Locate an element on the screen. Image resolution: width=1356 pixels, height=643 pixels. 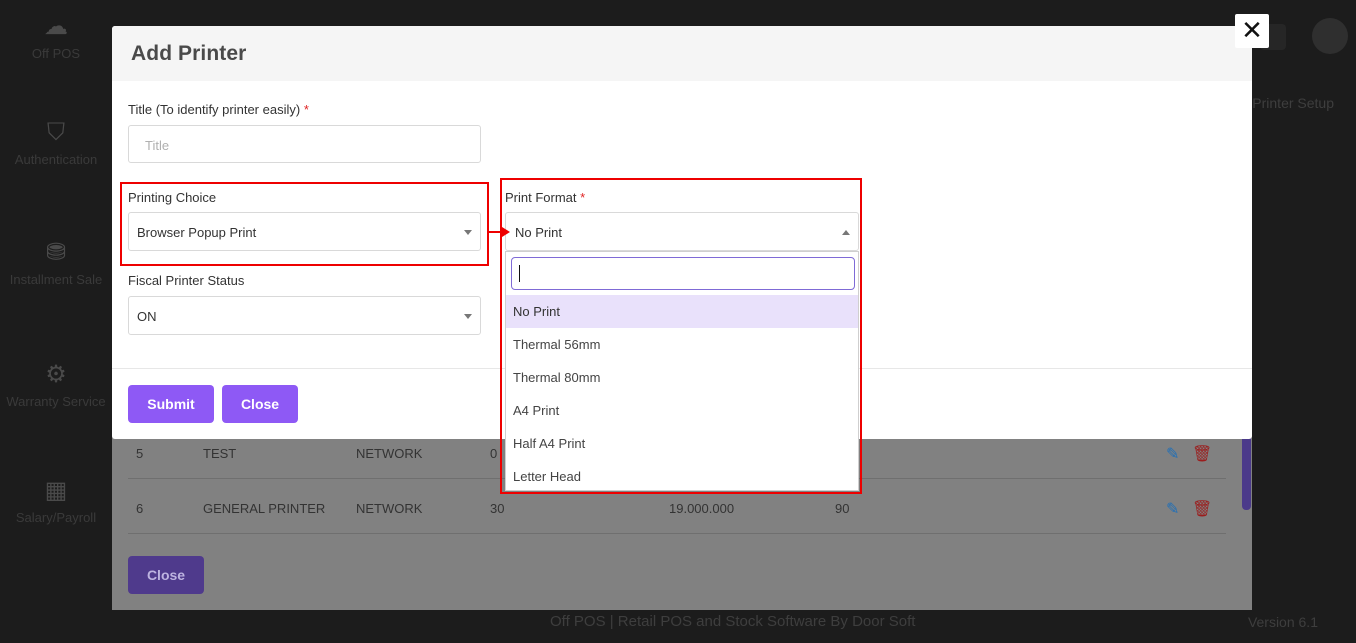
fiscal-status-label: Fiscal Printer Status is located at coordinates (186, 280).